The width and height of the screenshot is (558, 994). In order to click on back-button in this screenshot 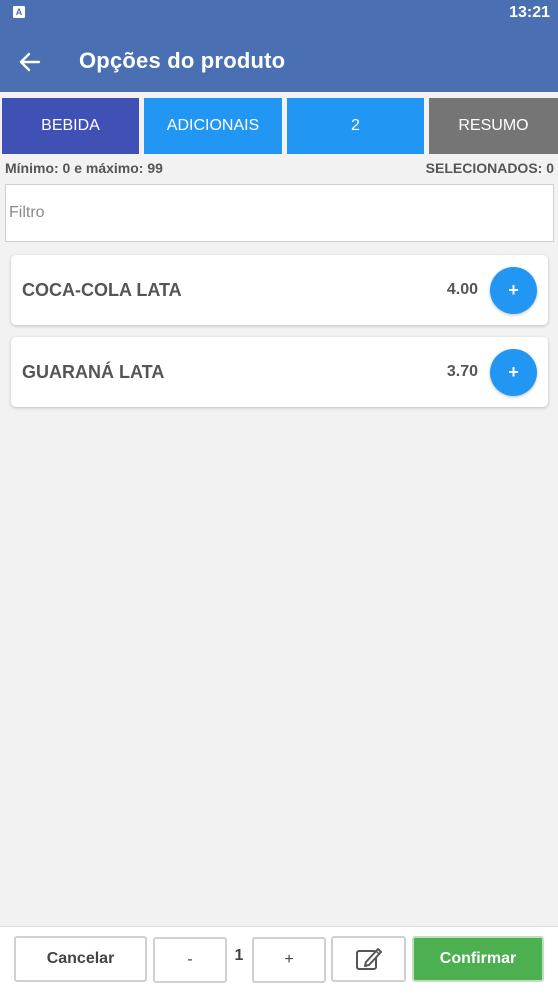, I will do `click(30, 62)`.